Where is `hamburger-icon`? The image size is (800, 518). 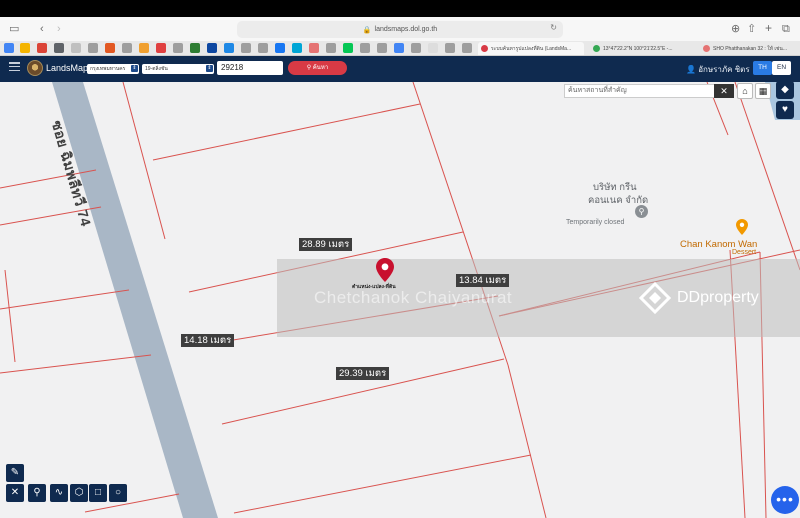 hamburger-icon is located at coordinates (14, 67).